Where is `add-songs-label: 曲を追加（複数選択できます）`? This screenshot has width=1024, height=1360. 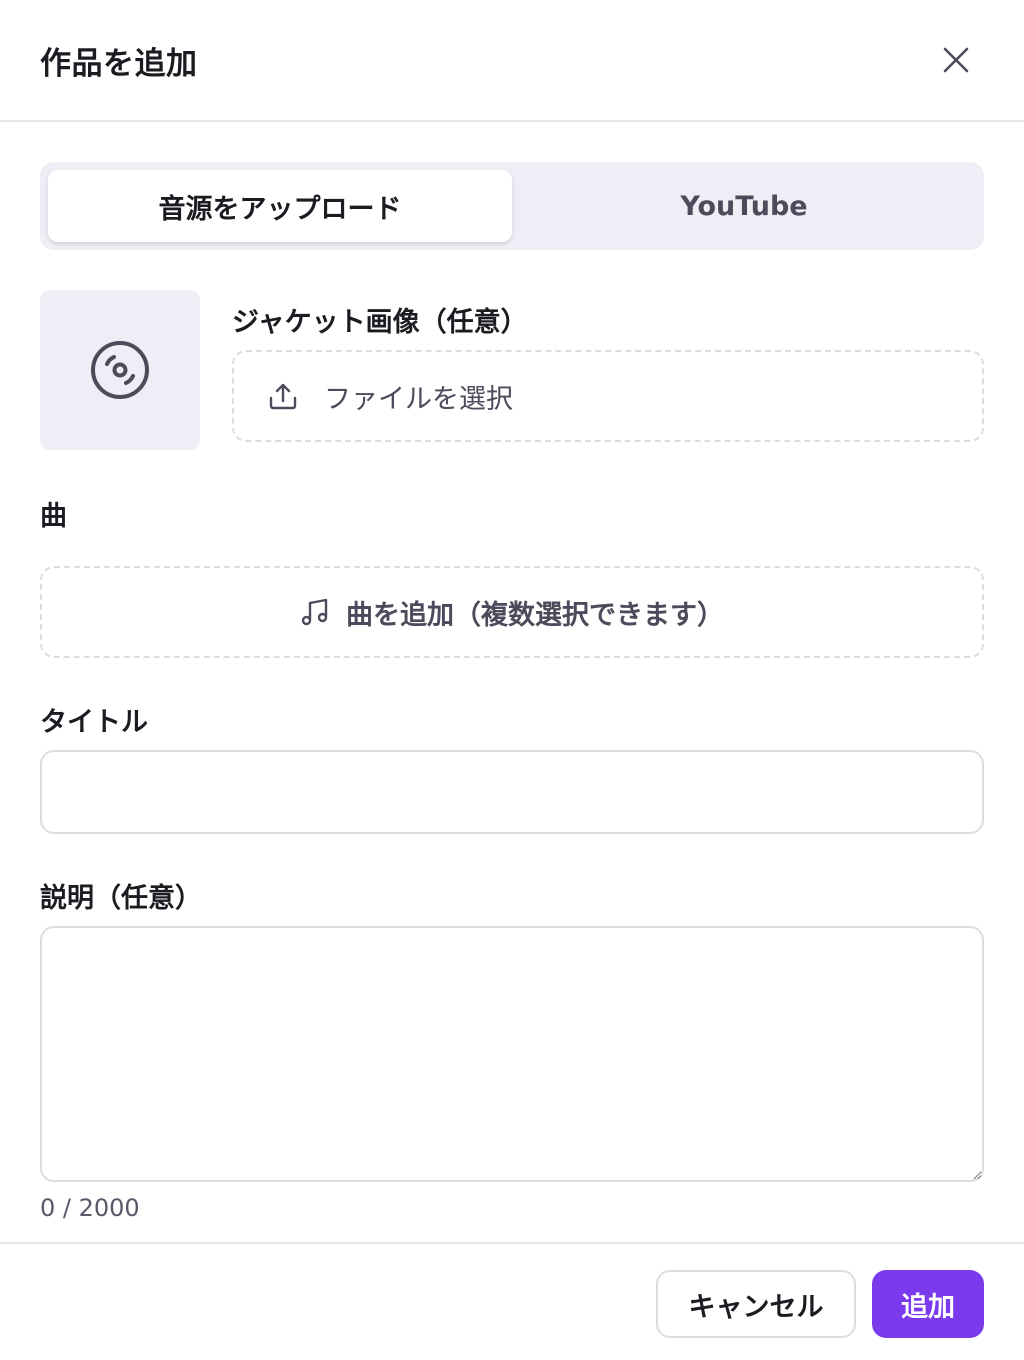
add-songs-label: 曲を追加（複数選択できます） is located at coordinates (535, 615).